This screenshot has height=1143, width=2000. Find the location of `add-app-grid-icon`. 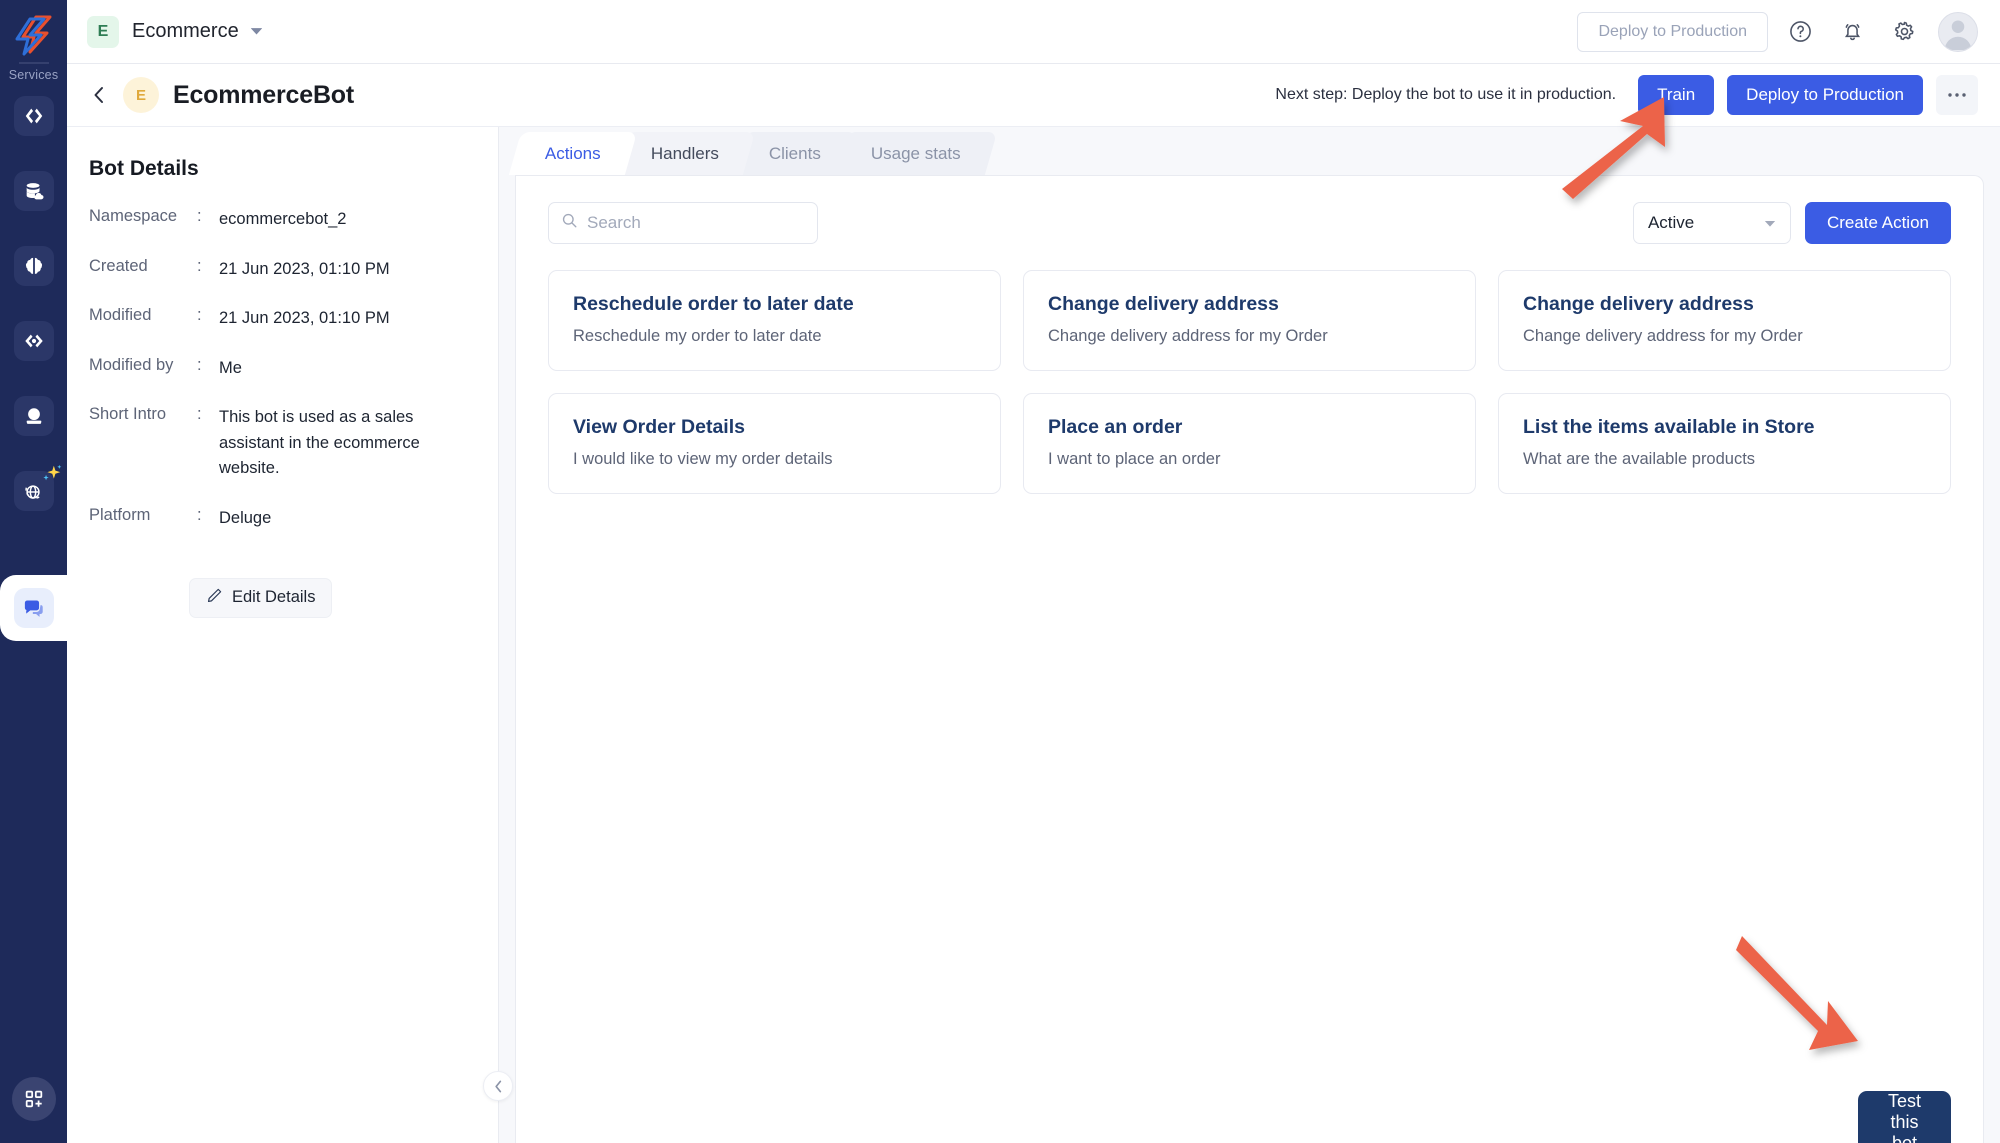

add-app-grid-icon is located at coordinates (33, 1099).